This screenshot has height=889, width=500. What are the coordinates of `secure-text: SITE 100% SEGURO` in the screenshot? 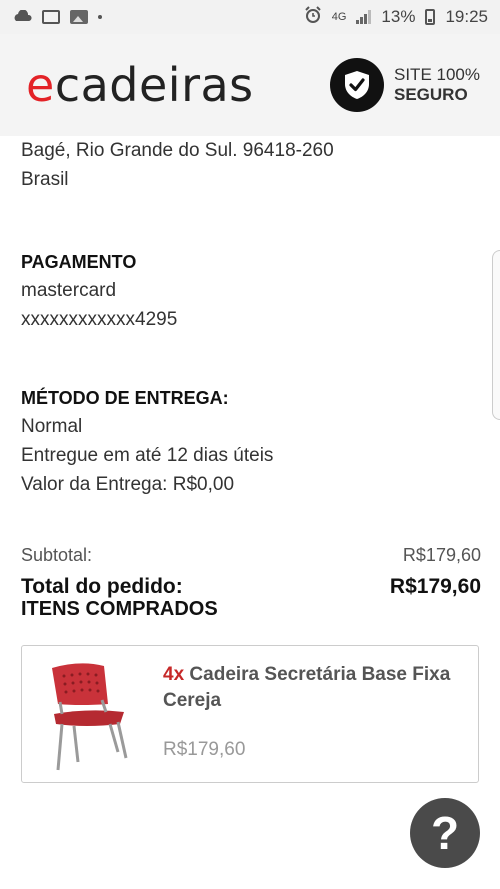 It's located at (437, 85).